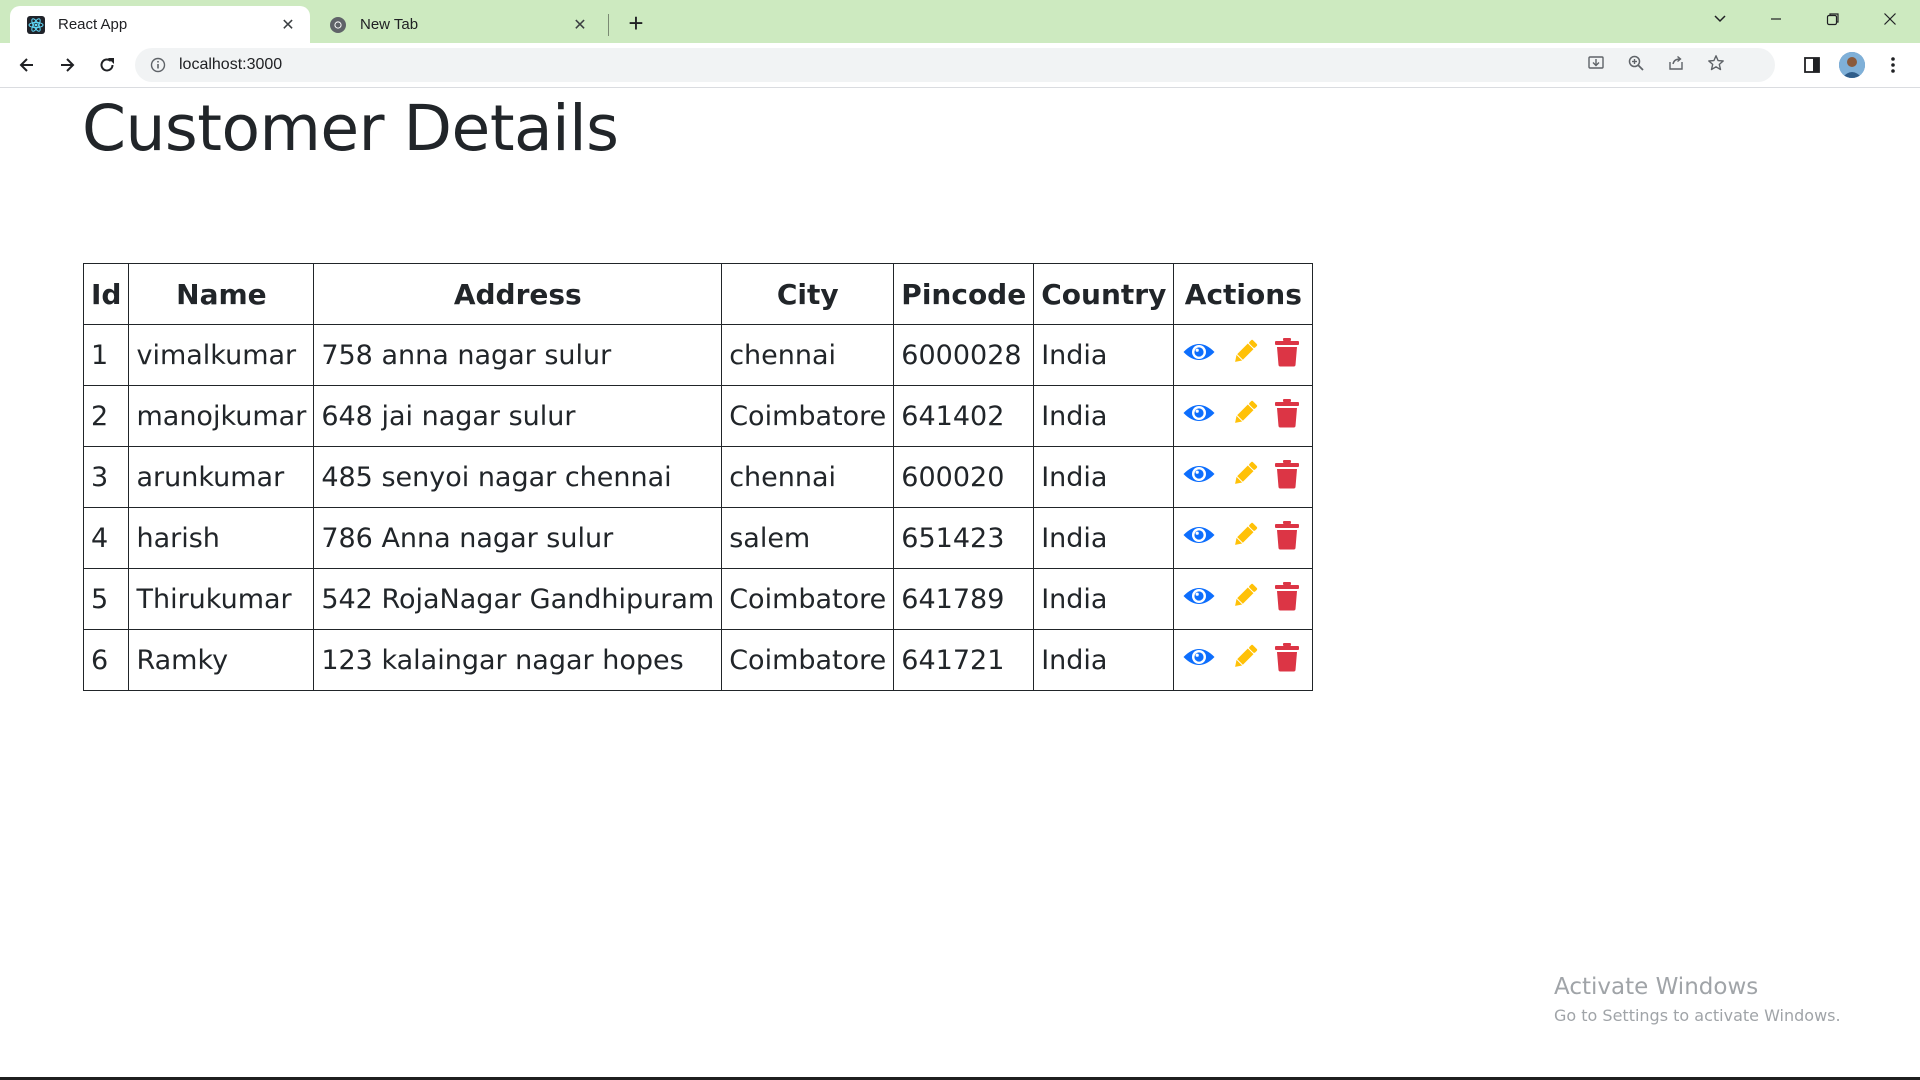  What do you see at coordinates (106, 416) in the screenshot?
I see `cell-id: 2` at bounding box center [106, 416].